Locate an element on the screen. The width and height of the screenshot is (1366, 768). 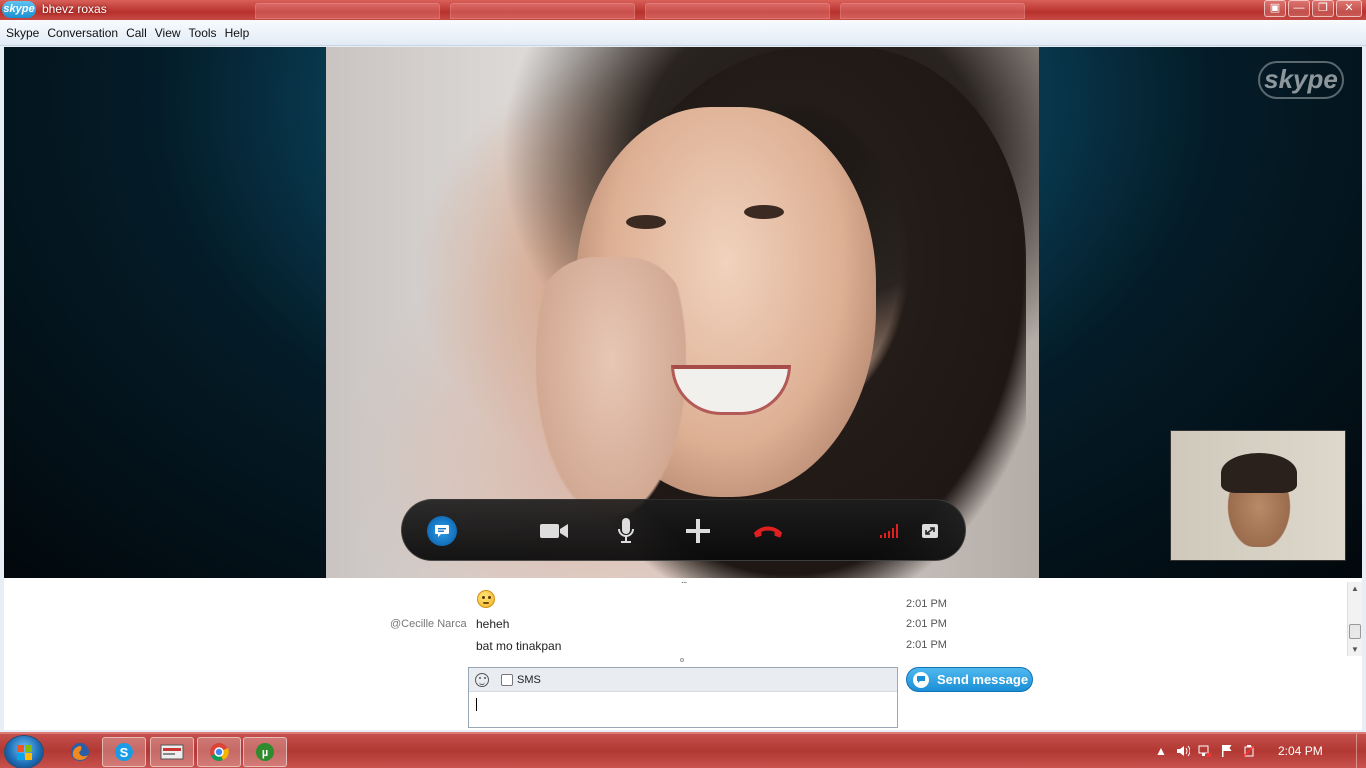
chat-bubble-icon is located at coordinates (921, 679).